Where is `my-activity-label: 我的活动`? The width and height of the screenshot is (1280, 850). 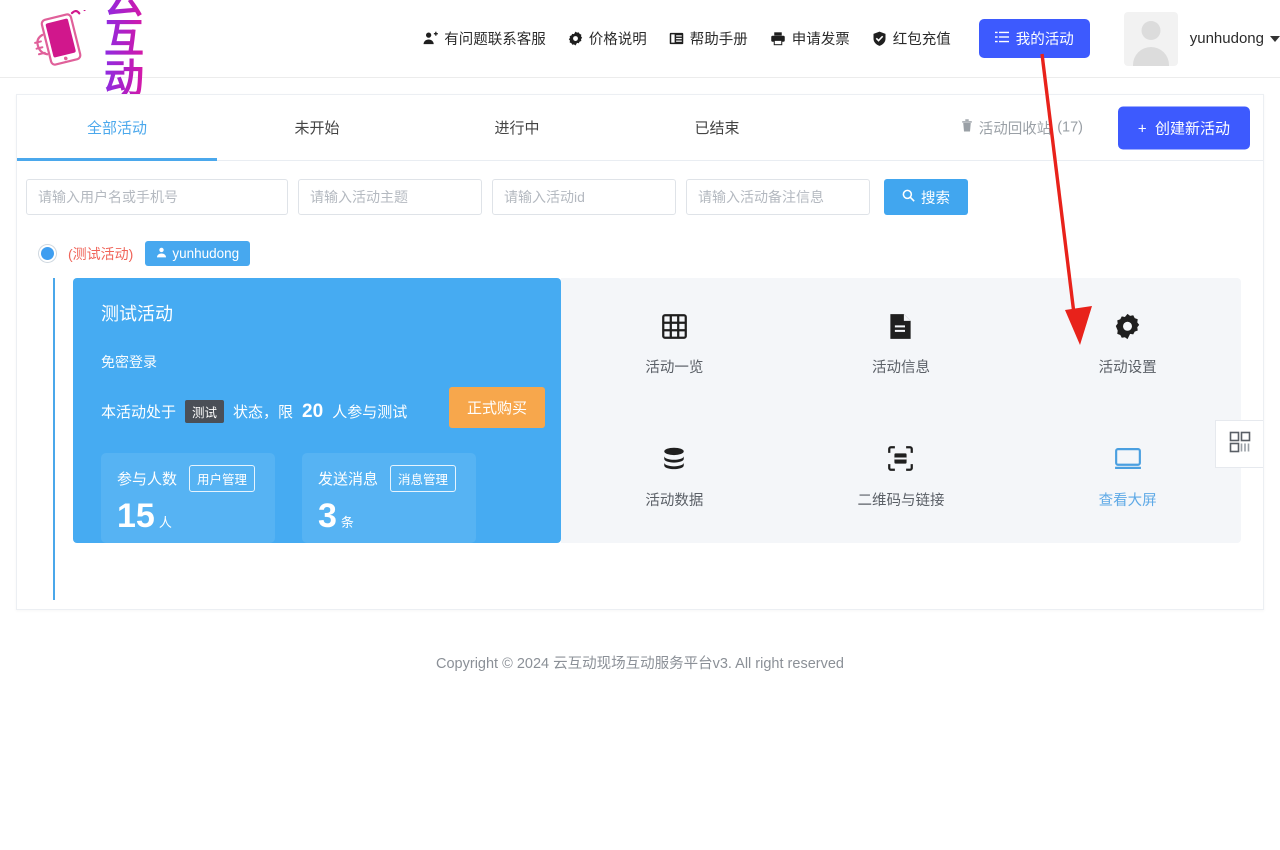
my-activity-label: 我的活动 is located at coordinates (1044, 40).